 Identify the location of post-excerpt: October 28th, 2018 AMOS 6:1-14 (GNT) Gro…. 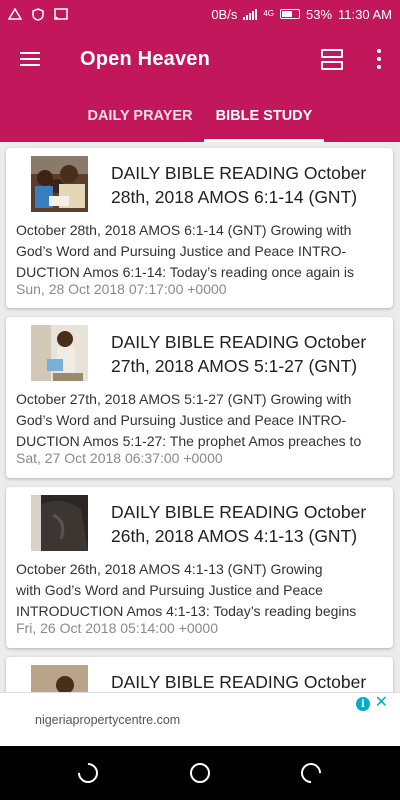
(185, 251).